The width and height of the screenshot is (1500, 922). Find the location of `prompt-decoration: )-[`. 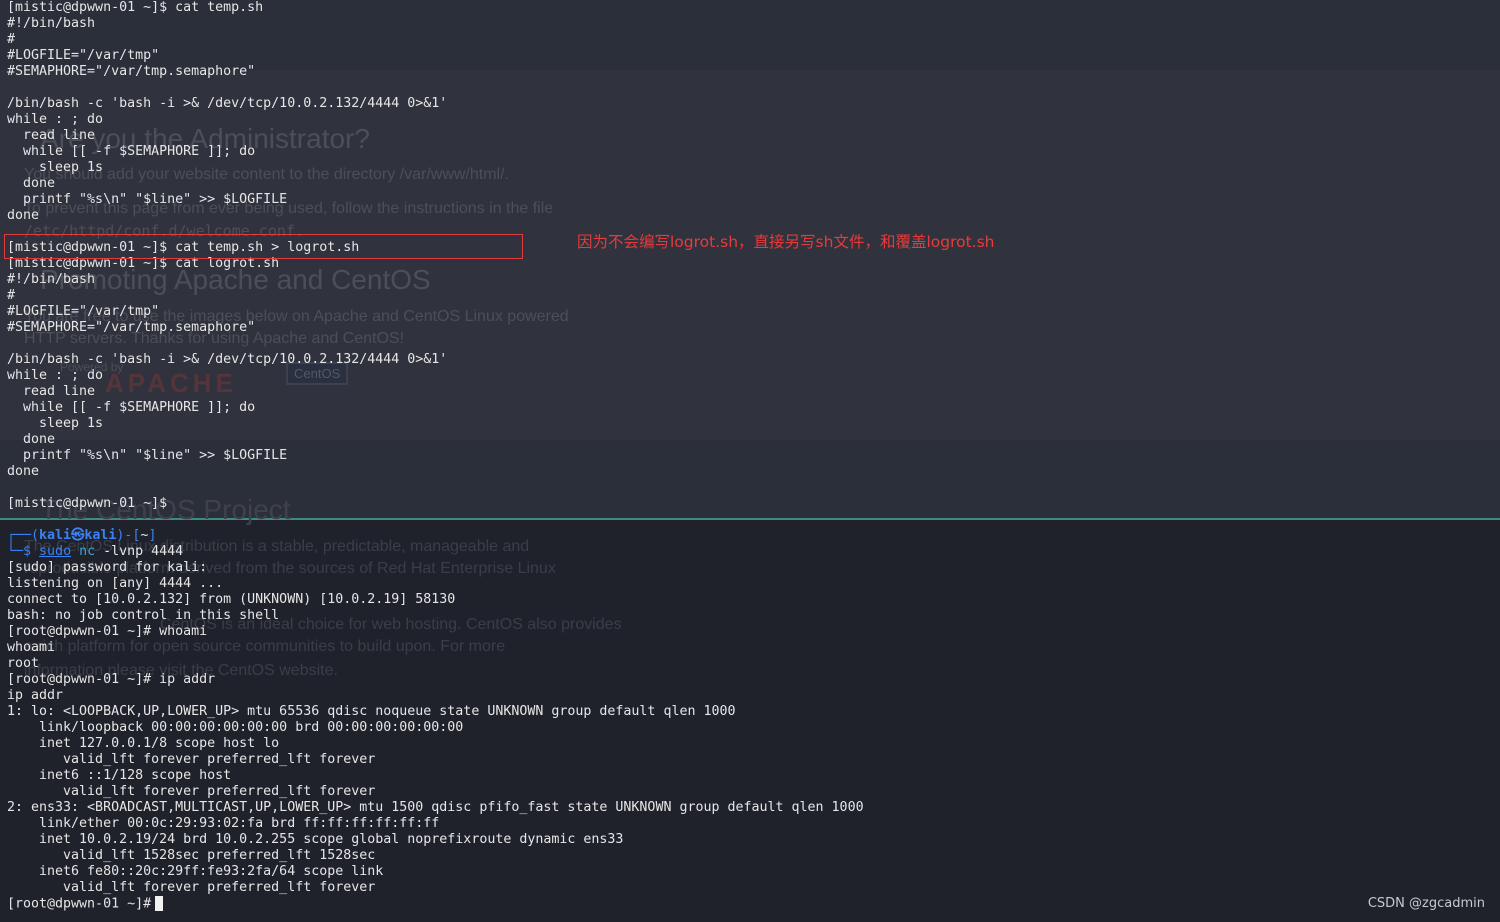

prompt-decoration: )-[ is located at coordinates (128, 535).